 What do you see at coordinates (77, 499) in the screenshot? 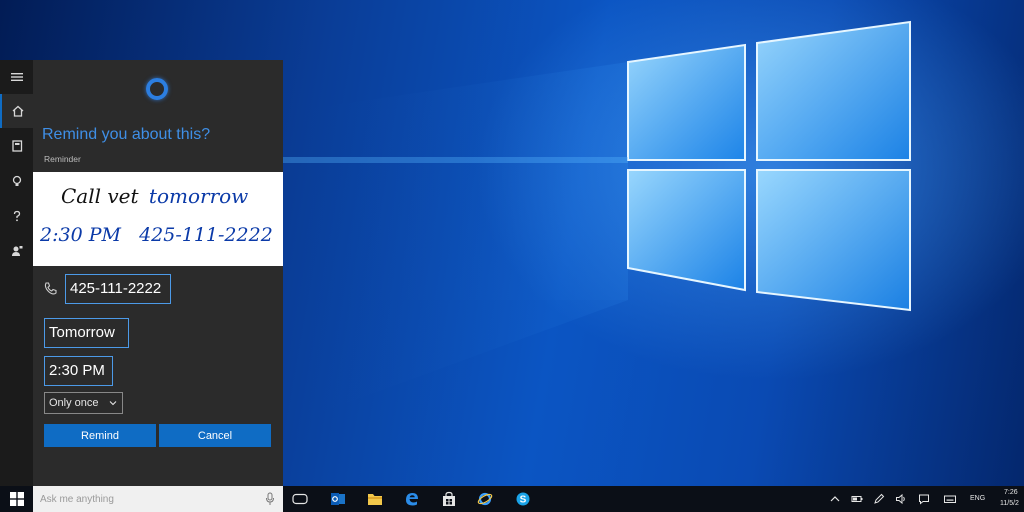
I see `search-placeholder: Ask me anything` at bounding box center [77, 499].